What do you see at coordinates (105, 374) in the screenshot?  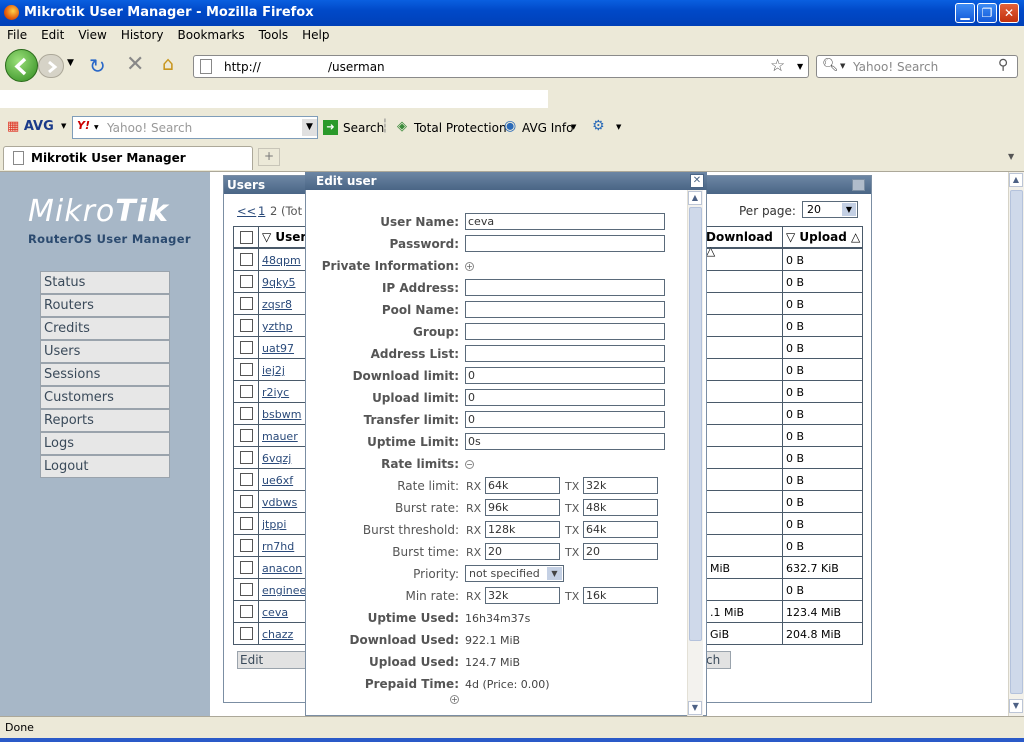 I see `sidebar-item-sessions: Sessions` at bounding box center [105, 374].